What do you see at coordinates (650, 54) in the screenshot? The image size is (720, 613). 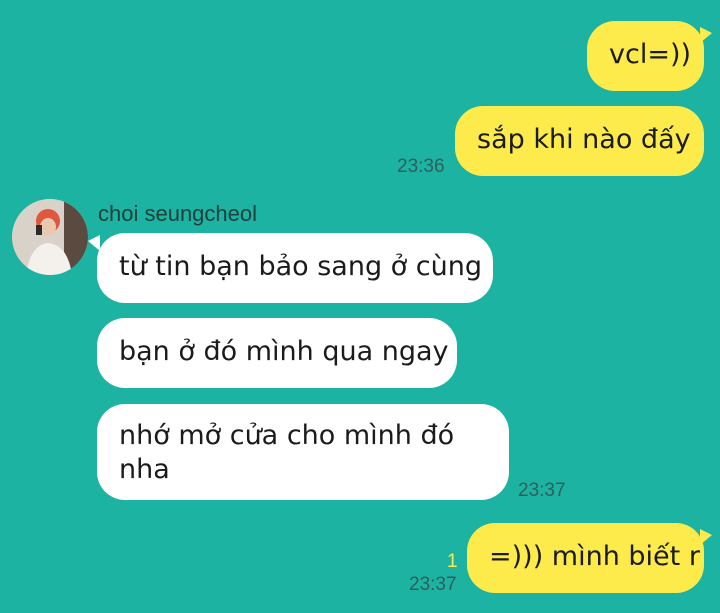 I see `message-text: vcl=))` at bounding box center [650, 54].